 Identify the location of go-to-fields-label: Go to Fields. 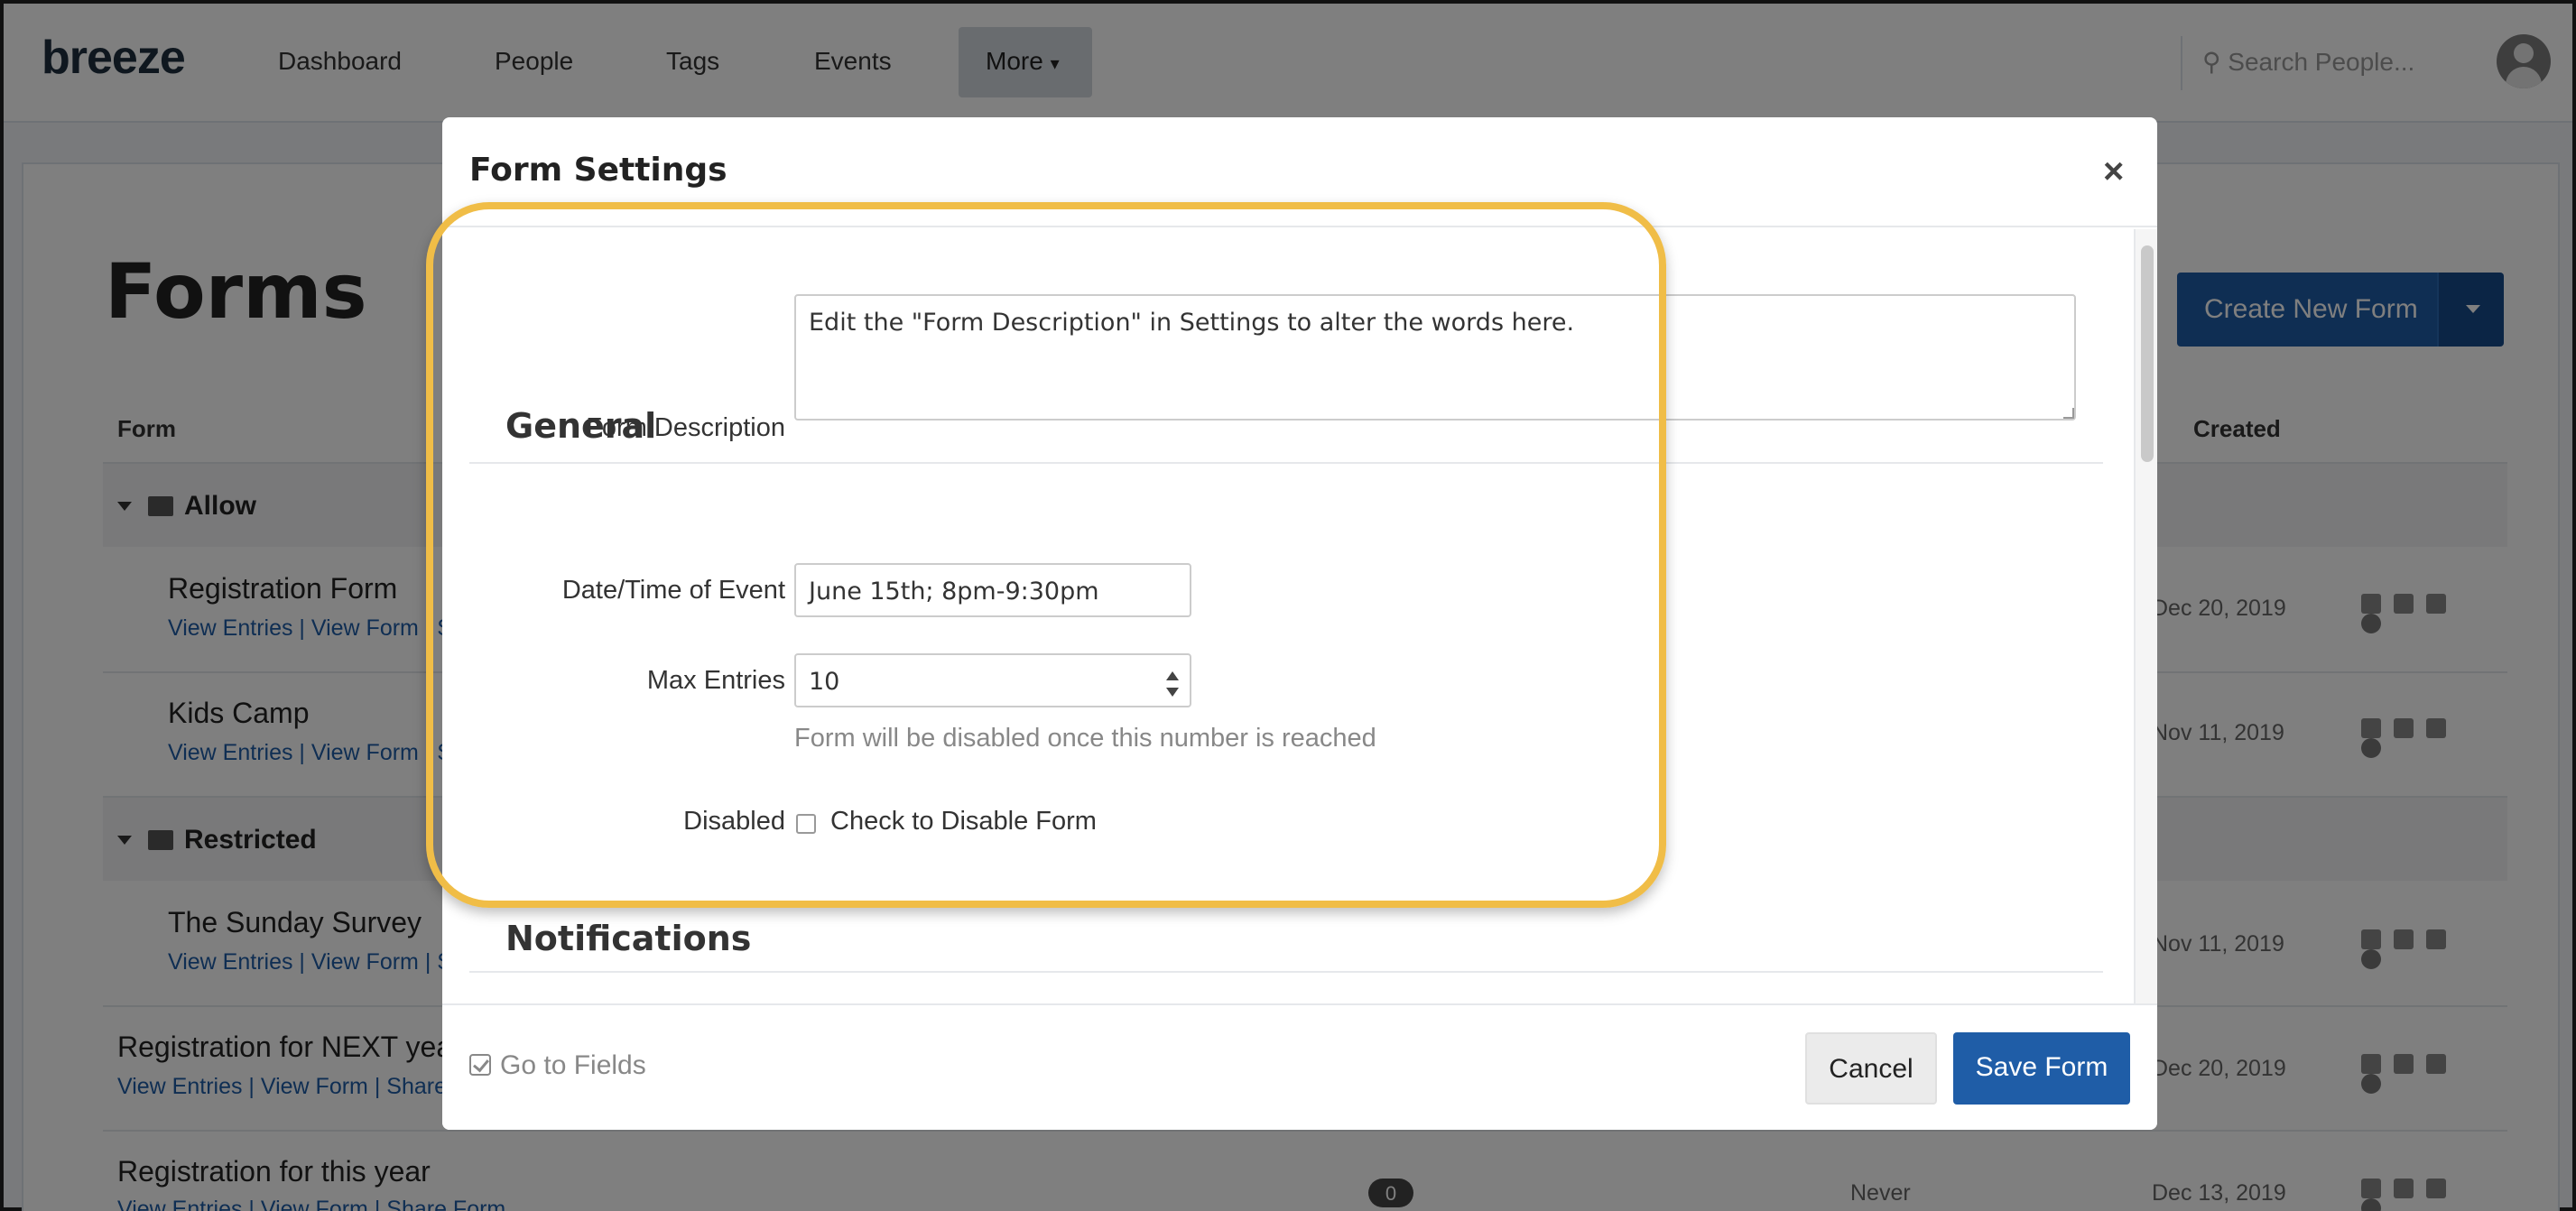
(573, 1065).